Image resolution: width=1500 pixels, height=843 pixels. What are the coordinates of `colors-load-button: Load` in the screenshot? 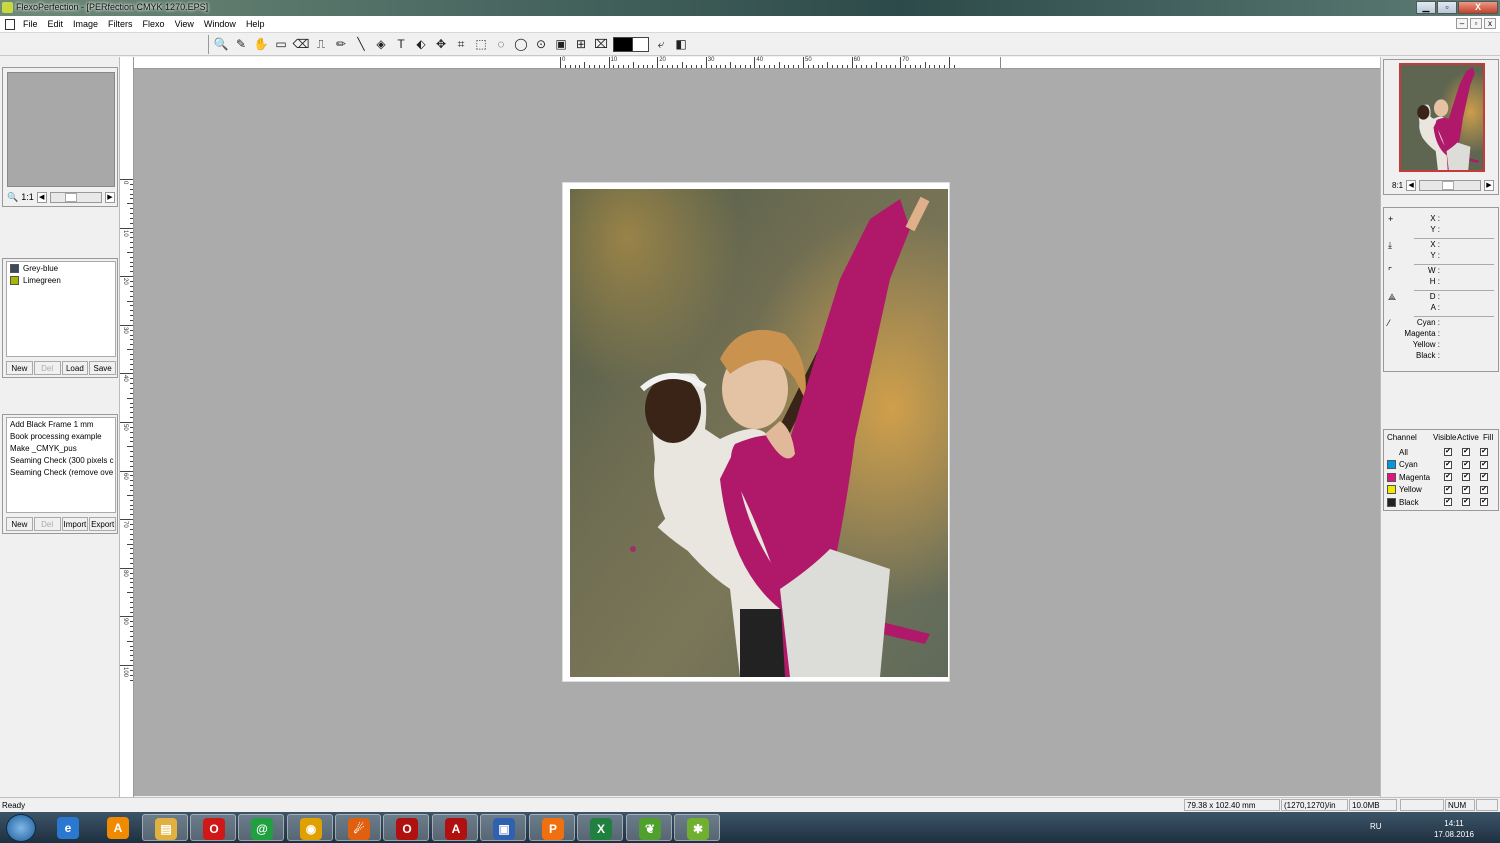 It's located at (75, 368).